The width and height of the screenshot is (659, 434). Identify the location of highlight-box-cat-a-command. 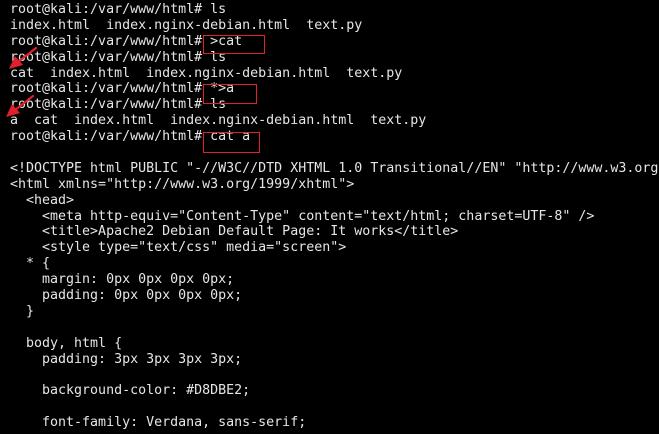
(231, 142).